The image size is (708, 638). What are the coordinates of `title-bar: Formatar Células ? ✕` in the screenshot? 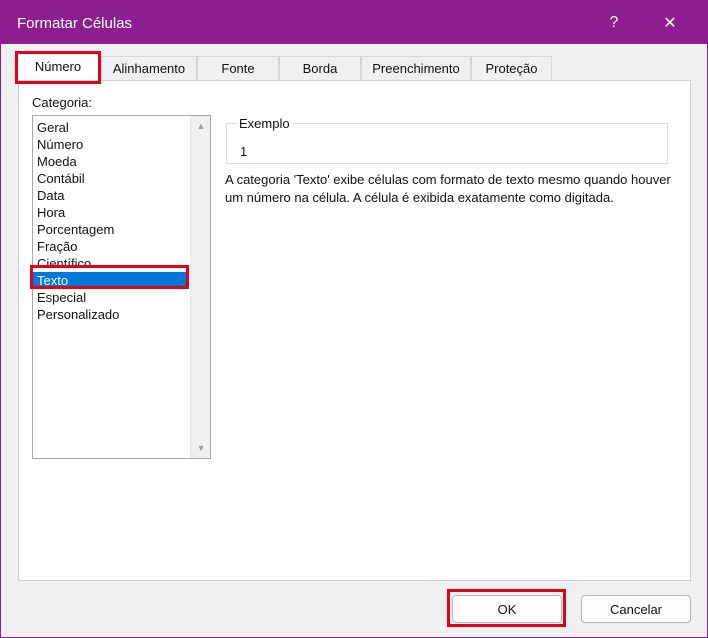 It's located at (354, 22).